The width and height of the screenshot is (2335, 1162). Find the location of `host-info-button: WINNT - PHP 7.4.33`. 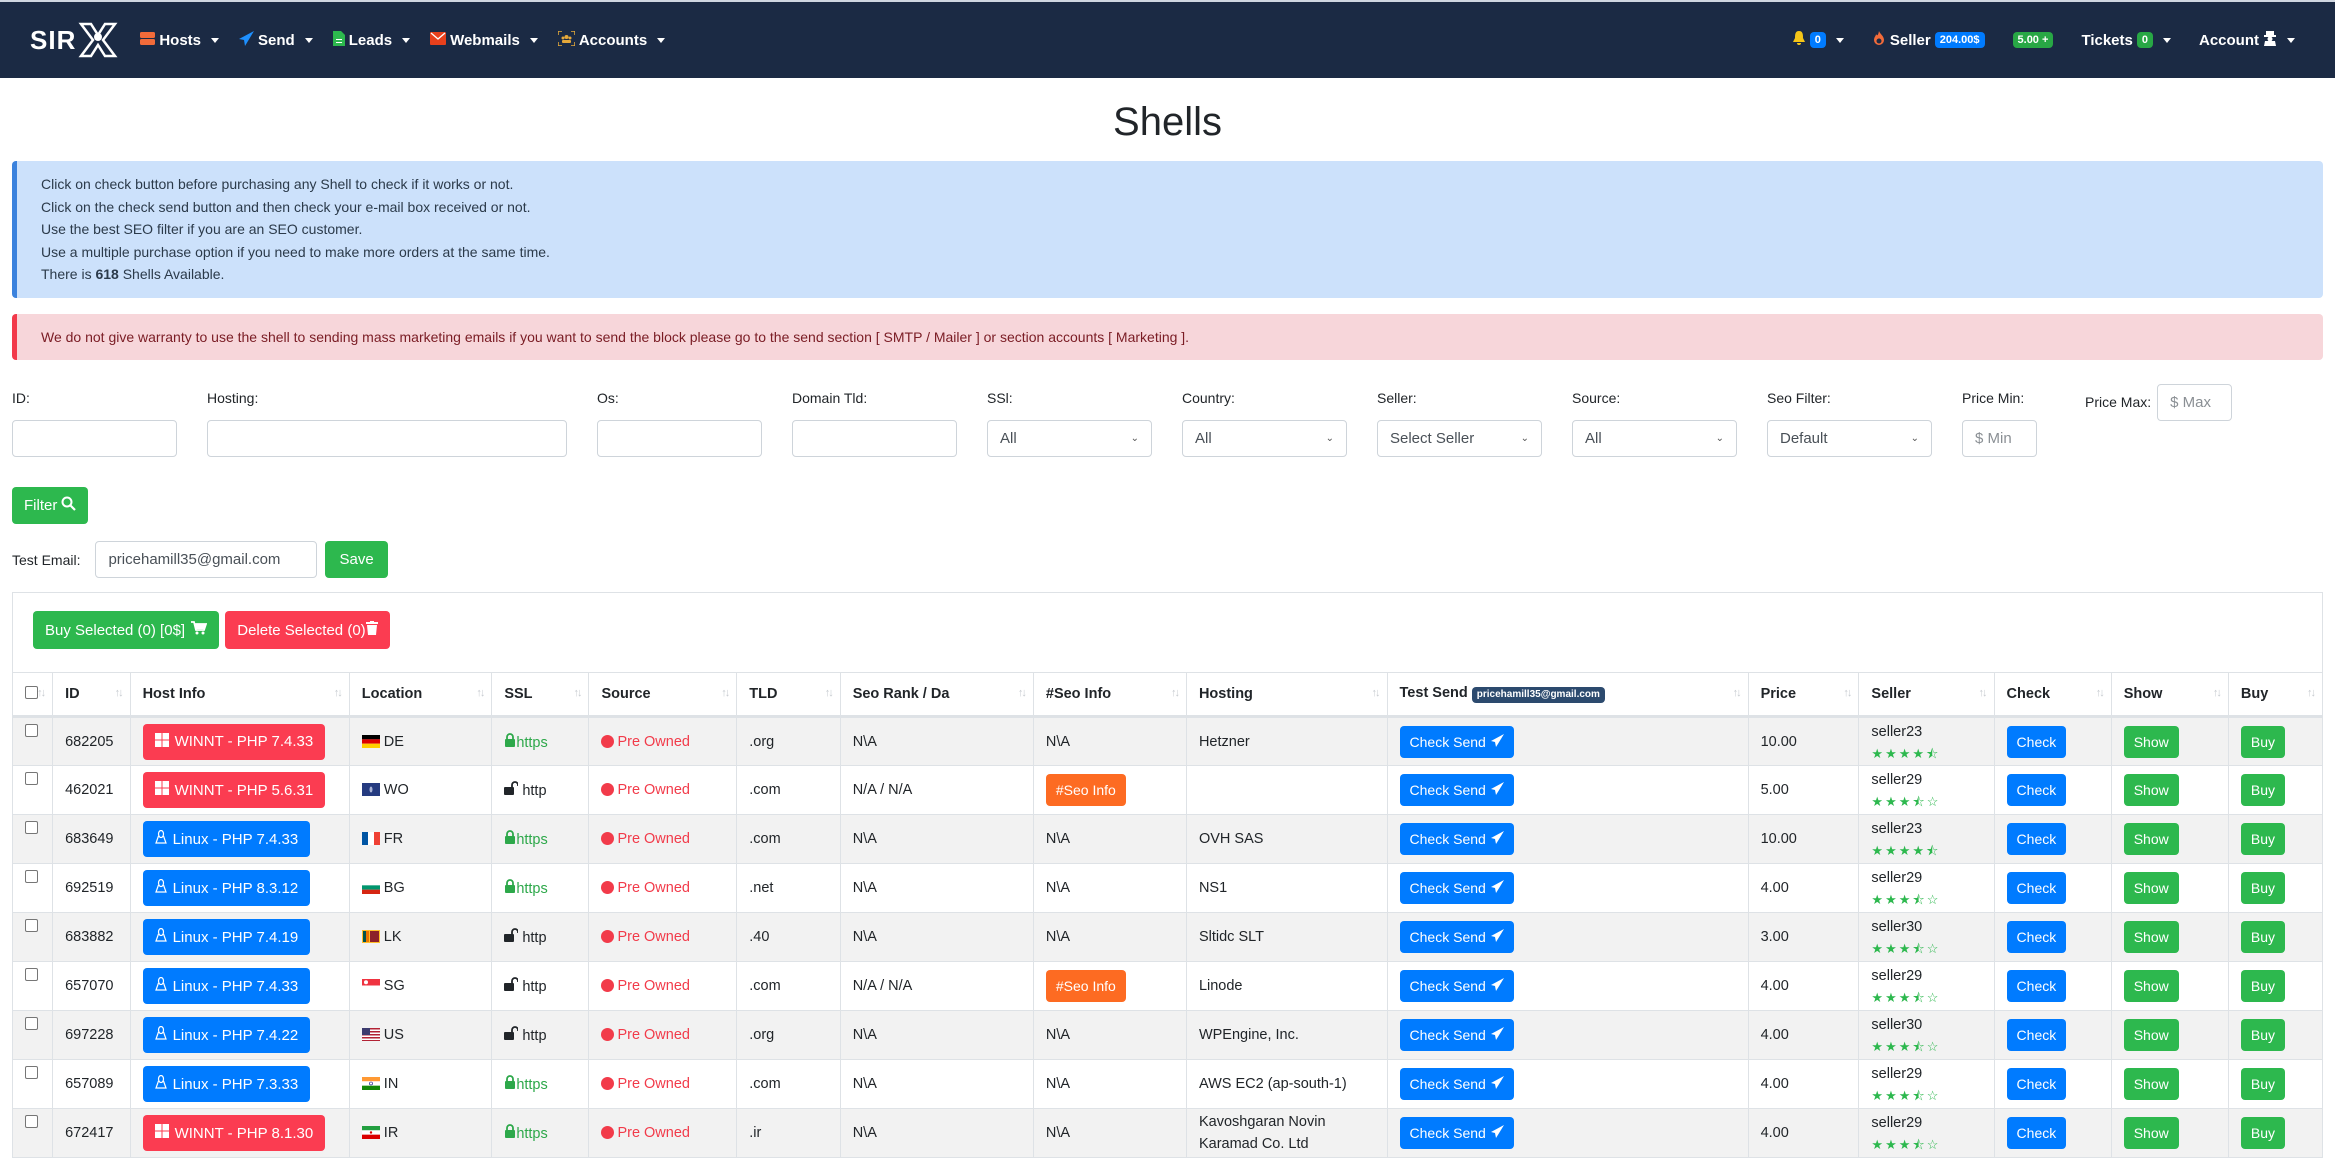

host-info-button: WINNT - PHP 7.4.33 is located at coordinates (234, 741).